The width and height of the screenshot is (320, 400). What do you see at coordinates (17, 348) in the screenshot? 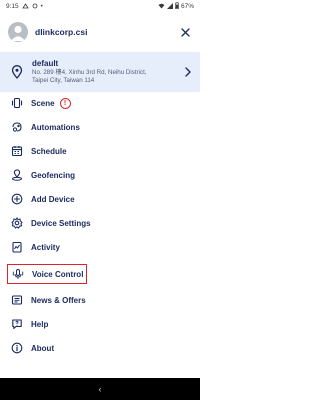
I see `info-icon` at bounding box center [17, 348].